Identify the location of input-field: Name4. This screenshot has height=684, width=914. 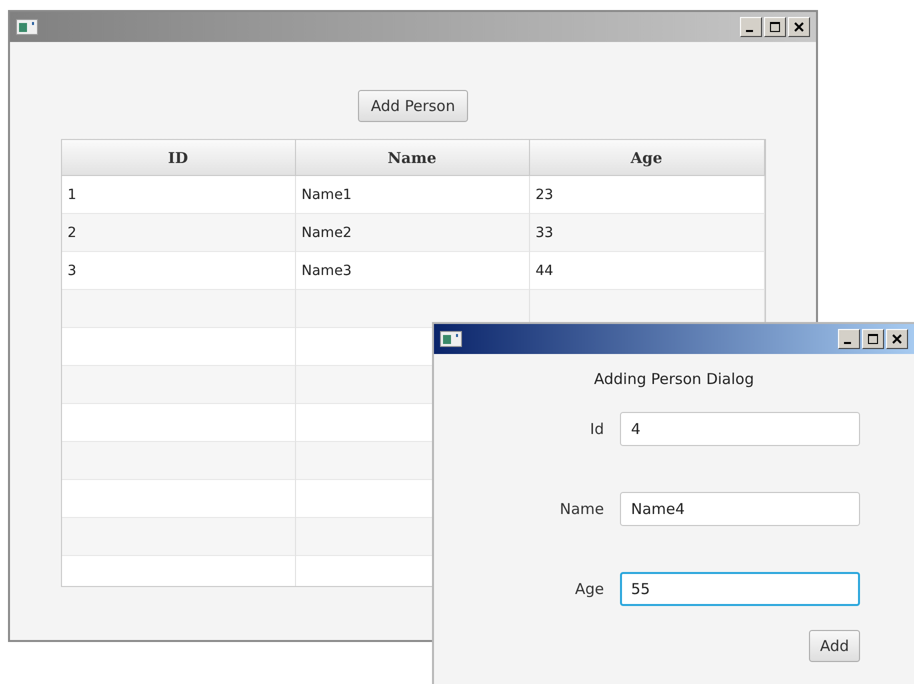
(740, 509).